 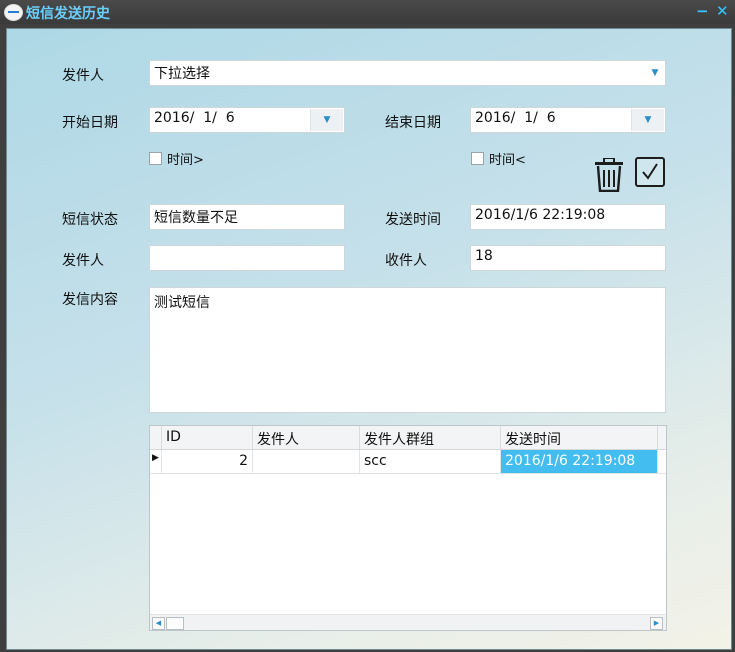 What do you see at coordinates (185, 160) in the screenshot?
I see `time-gt-label: 时间>` at bounding box center [185, 160].